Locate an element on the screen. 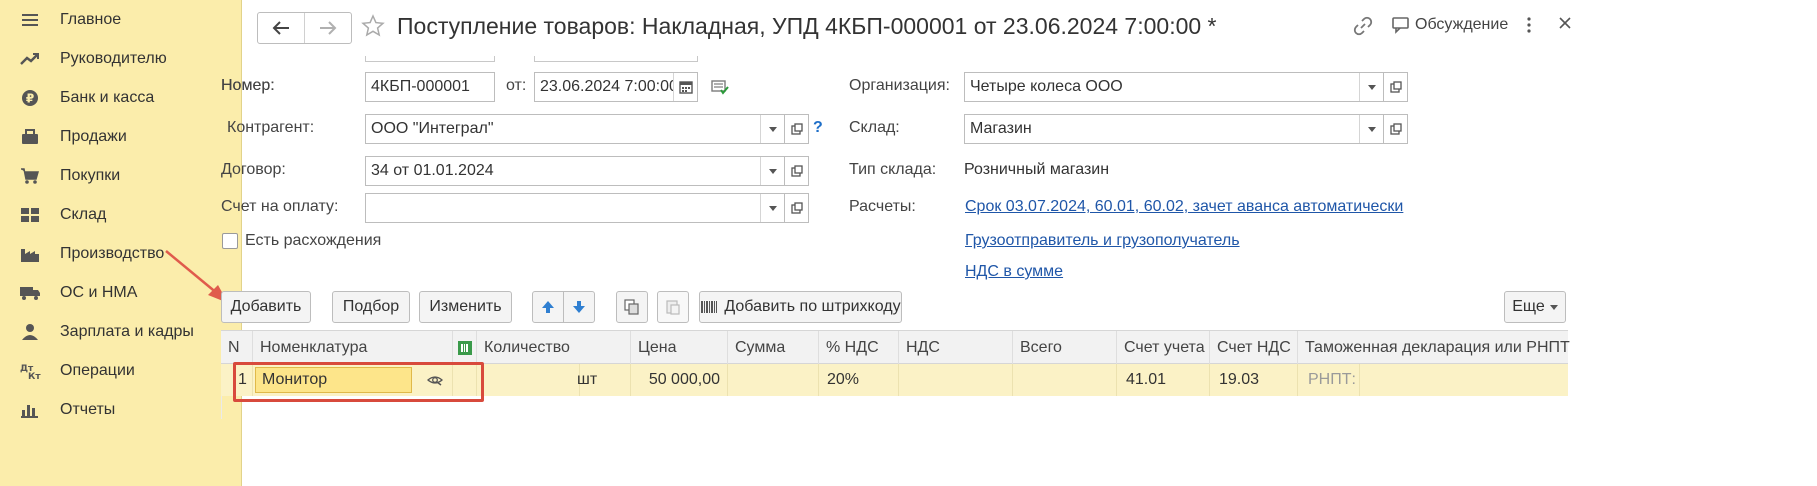  sidebar-item-operations: Дт Кт Операции is located at coordinates (121, 371).